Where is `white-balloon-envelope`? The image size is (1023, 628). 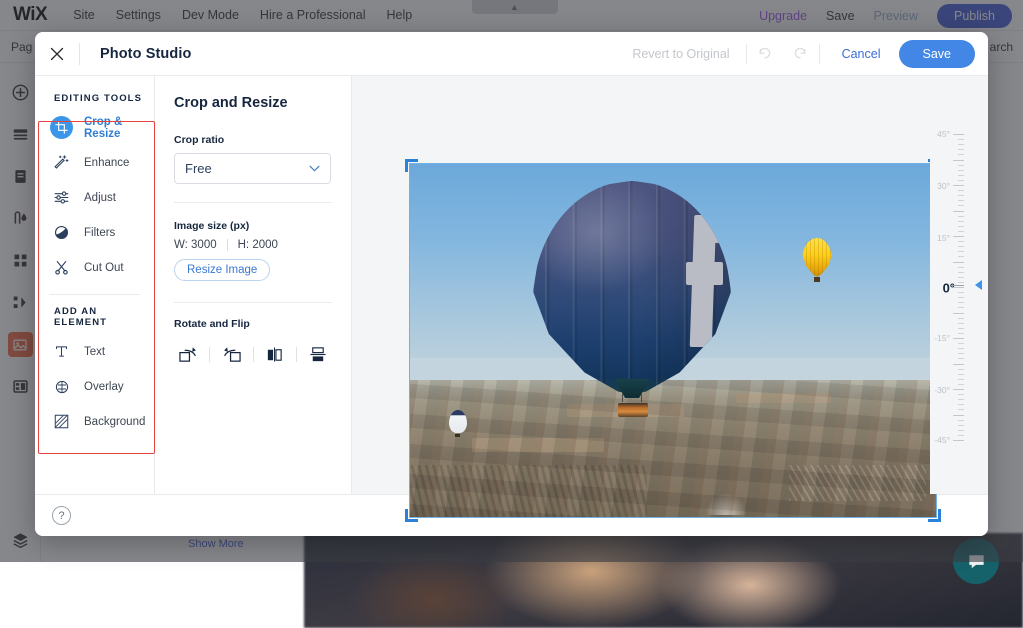 white-balloon-envelope is located at coordinates (458, 421).